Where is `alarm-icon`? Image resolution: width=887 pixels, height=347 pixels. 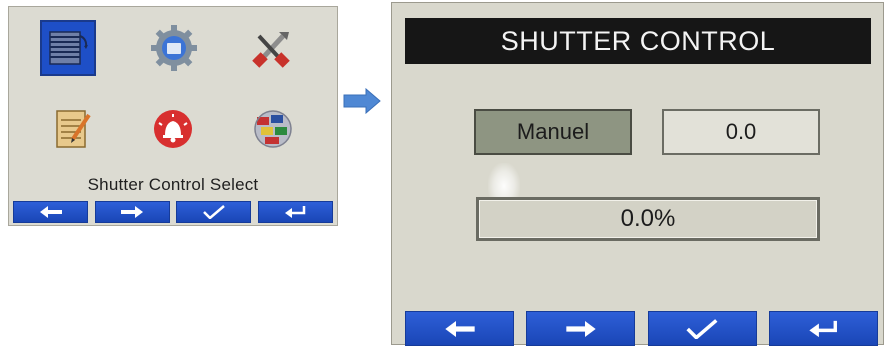
alarm-icon is located at coordinates (173, 129).